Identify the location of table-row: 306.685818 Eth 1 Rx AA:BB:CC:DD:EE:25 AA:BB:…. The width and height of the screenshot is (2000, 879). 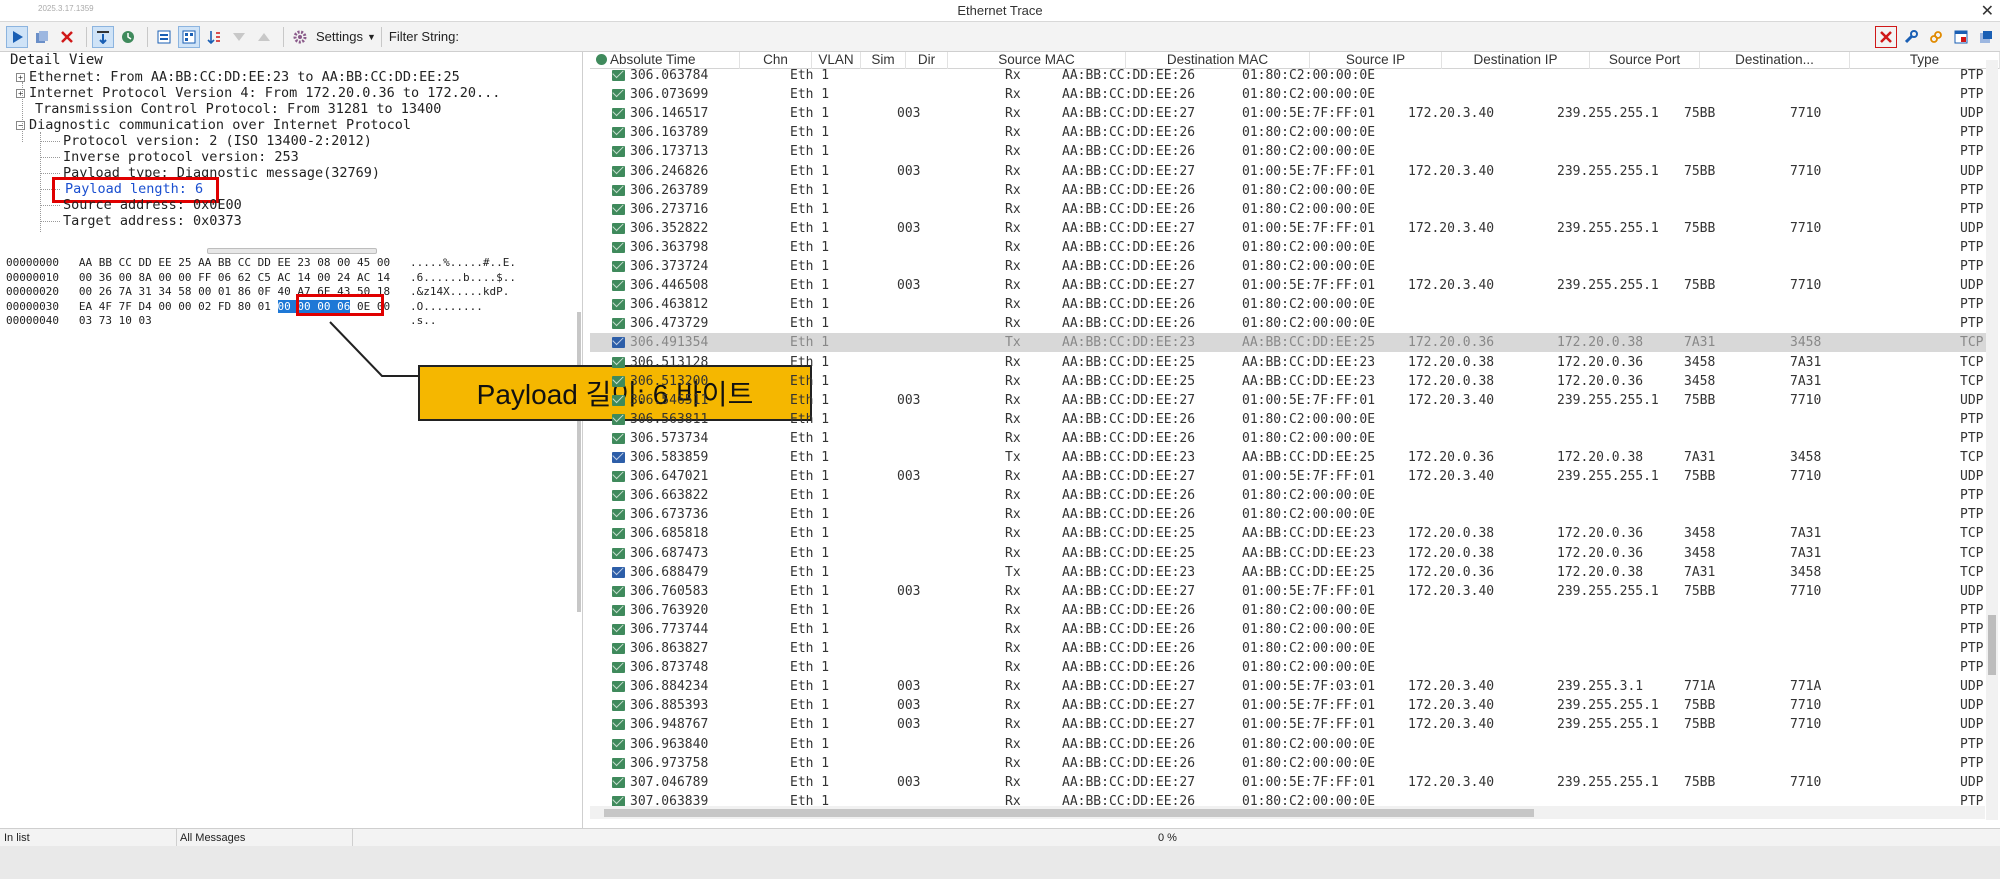
(1290, 533).